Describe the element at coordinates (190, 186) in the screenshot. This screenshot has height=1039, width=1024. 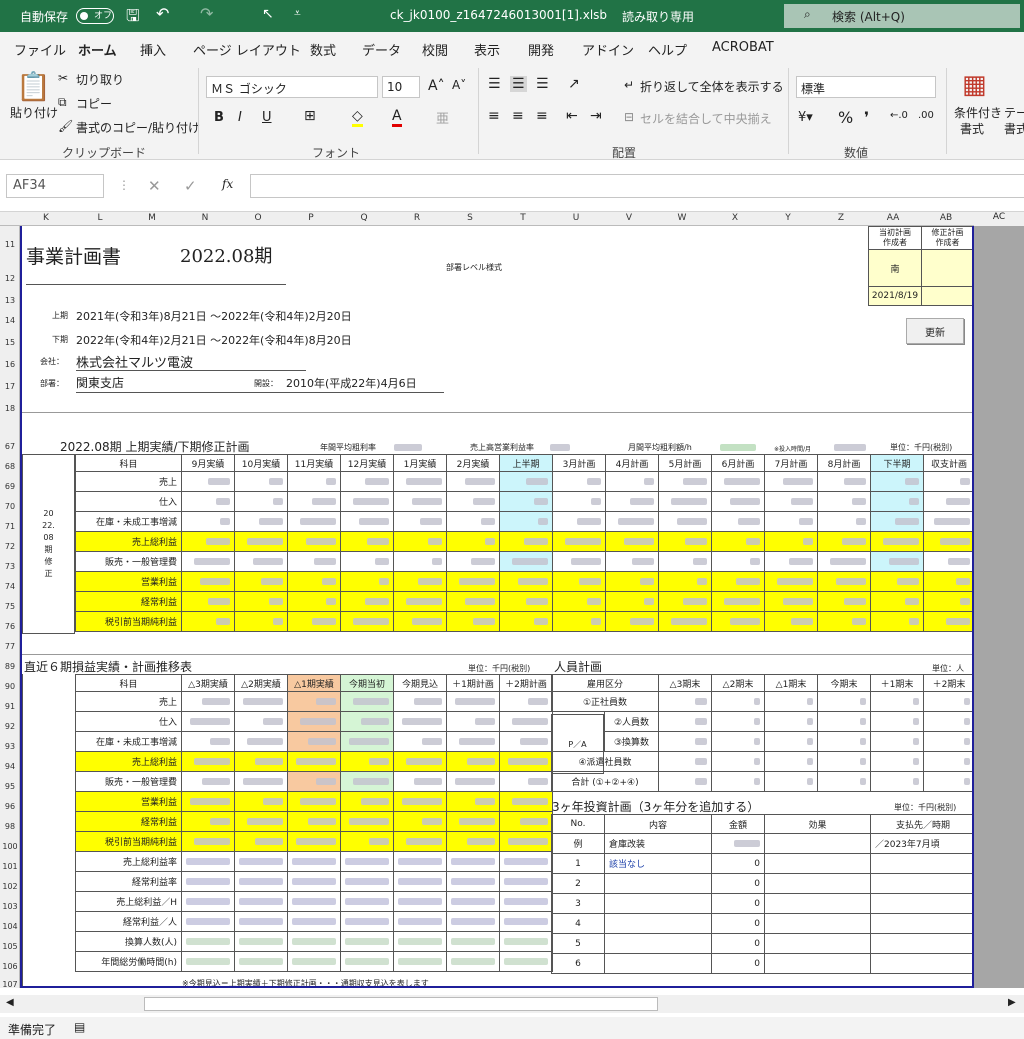
I see `enter-icon: ✓` at that location.